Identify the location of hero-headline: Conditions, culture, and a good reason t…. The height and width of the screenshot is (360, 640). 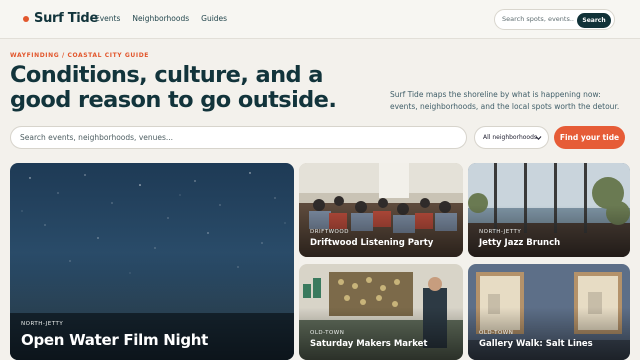
(173, 87).